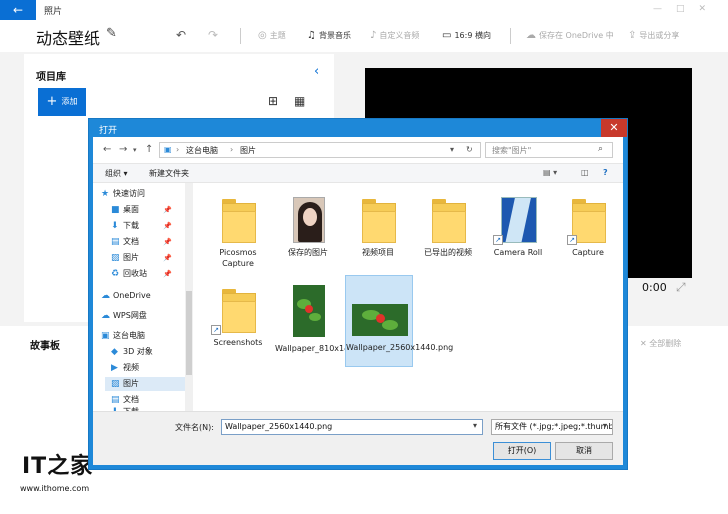 Image resolution: width=728 pixels, height=514 pixels. Describe the element at coordinates (447, 35) in the screenshot. I see `aspect-ratio-icon: ▭` at that location.